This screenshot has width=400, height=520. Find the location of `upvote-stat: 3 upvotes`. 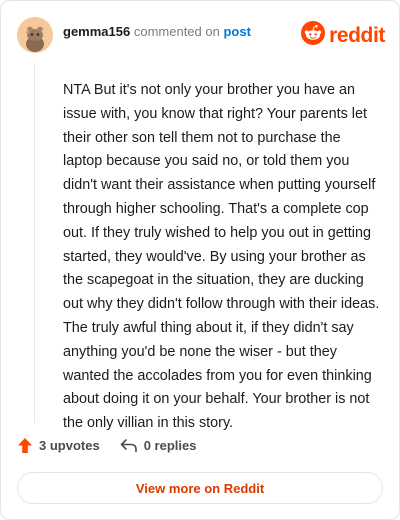

upvote-stat: 3 upvotes is located at coordinates (58, 445).